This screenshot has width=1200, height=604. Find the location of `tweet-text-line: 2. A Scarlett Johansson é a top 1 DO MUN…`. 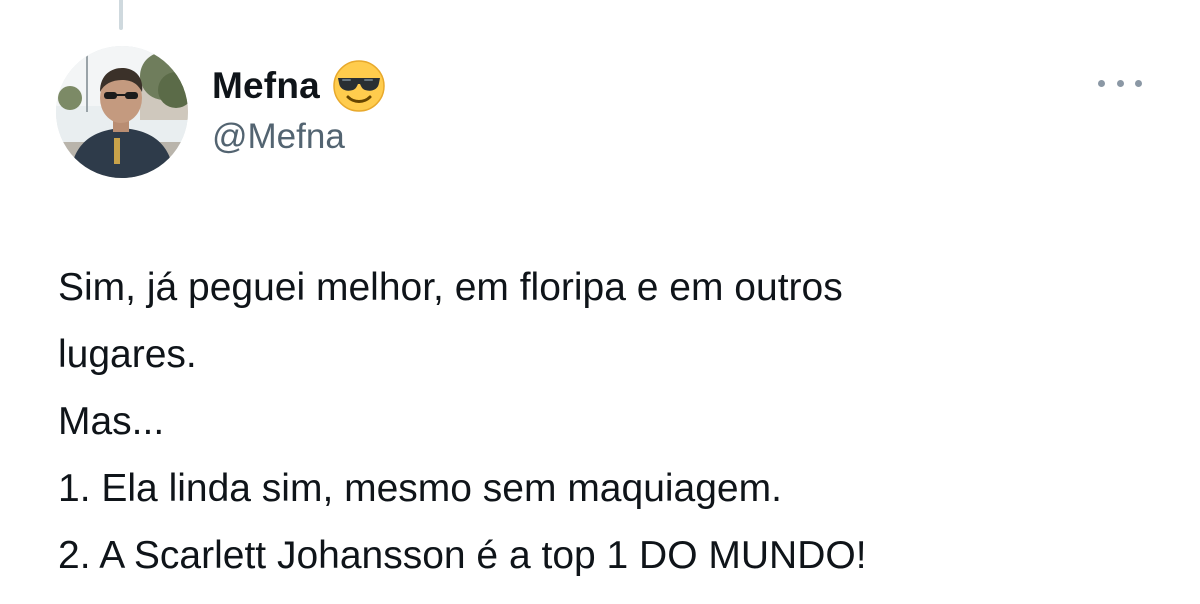

tweet-text-line: 2. A Scarlett Johansson é a top 1 DO MUN… is located at coordinates (462, 555).